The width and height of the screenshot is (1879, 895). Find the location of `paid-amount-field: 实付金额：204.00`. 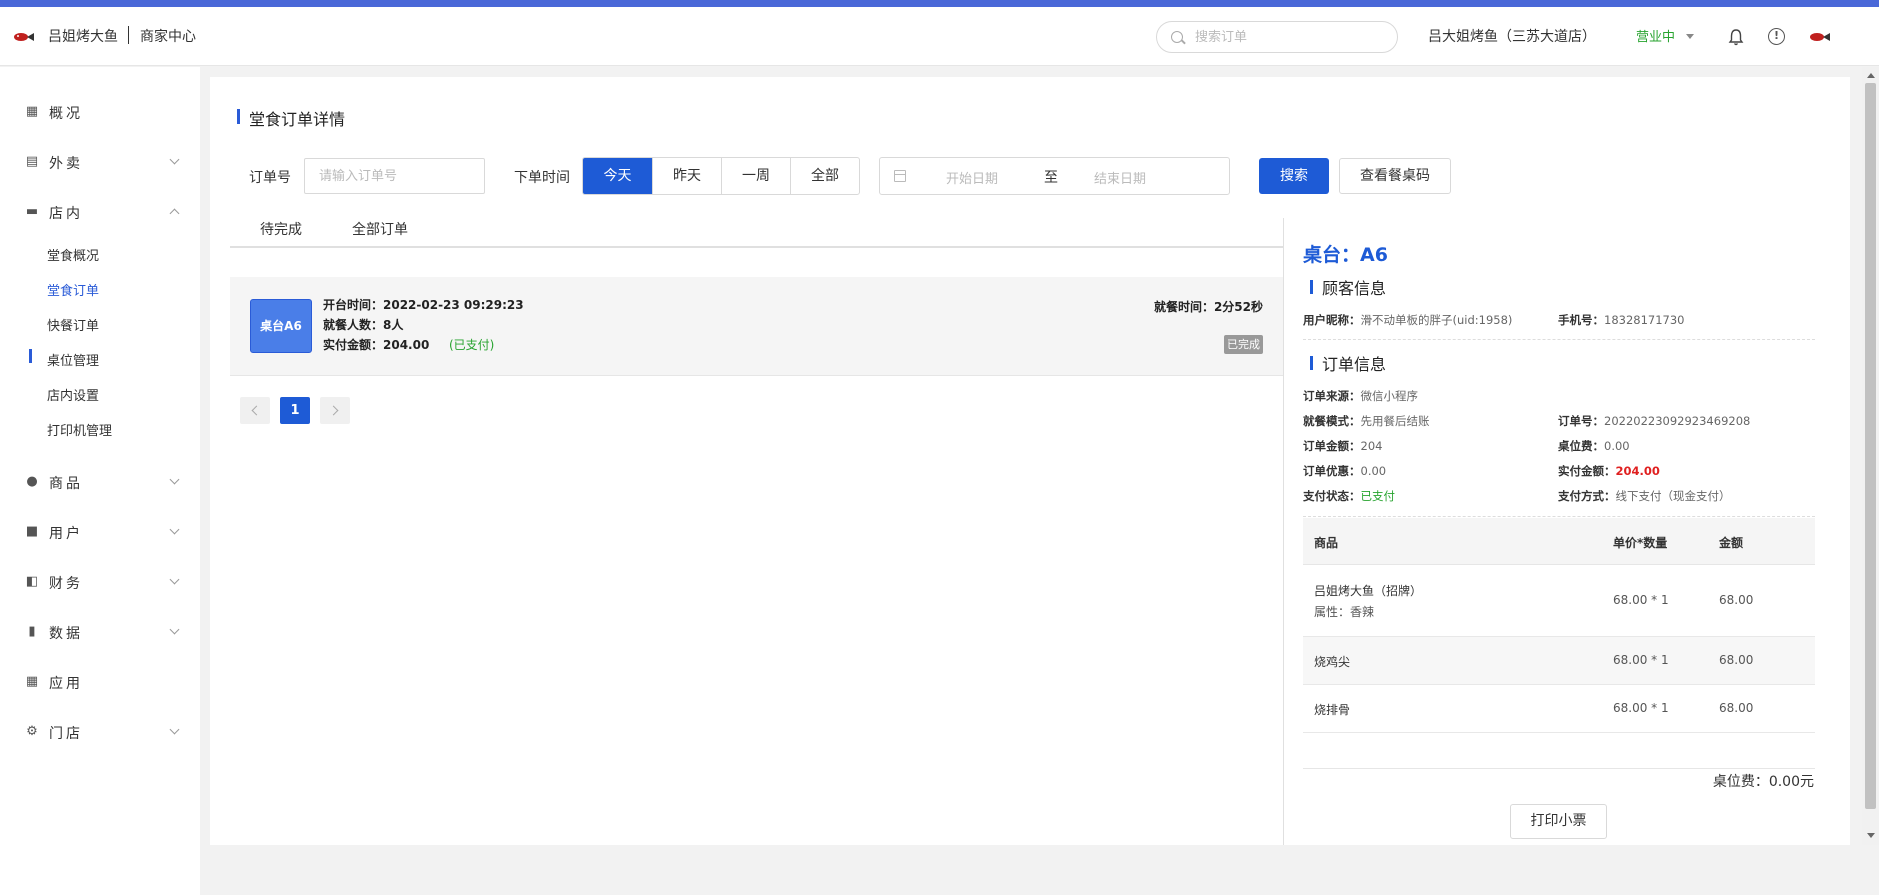

paid-amount-field: 实付金额：204.00 is located at coordinates (1609, 471).